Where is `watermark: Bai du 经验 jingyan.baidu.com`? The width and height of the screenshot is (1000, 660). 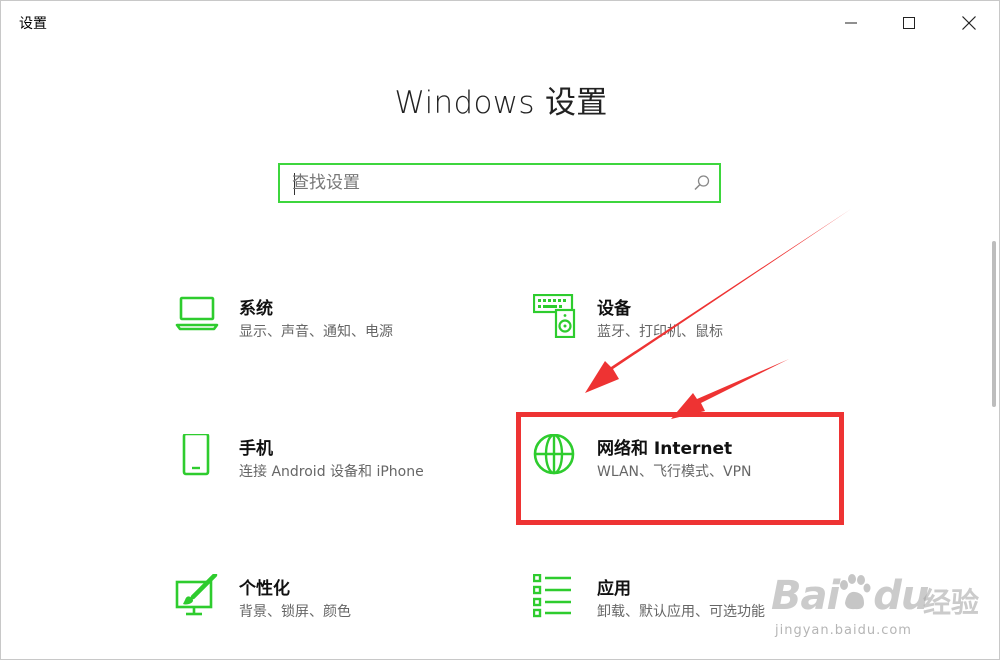 watermark: Bai du 经验 jingyan.baidu.com is located at coordinates (876, 606).